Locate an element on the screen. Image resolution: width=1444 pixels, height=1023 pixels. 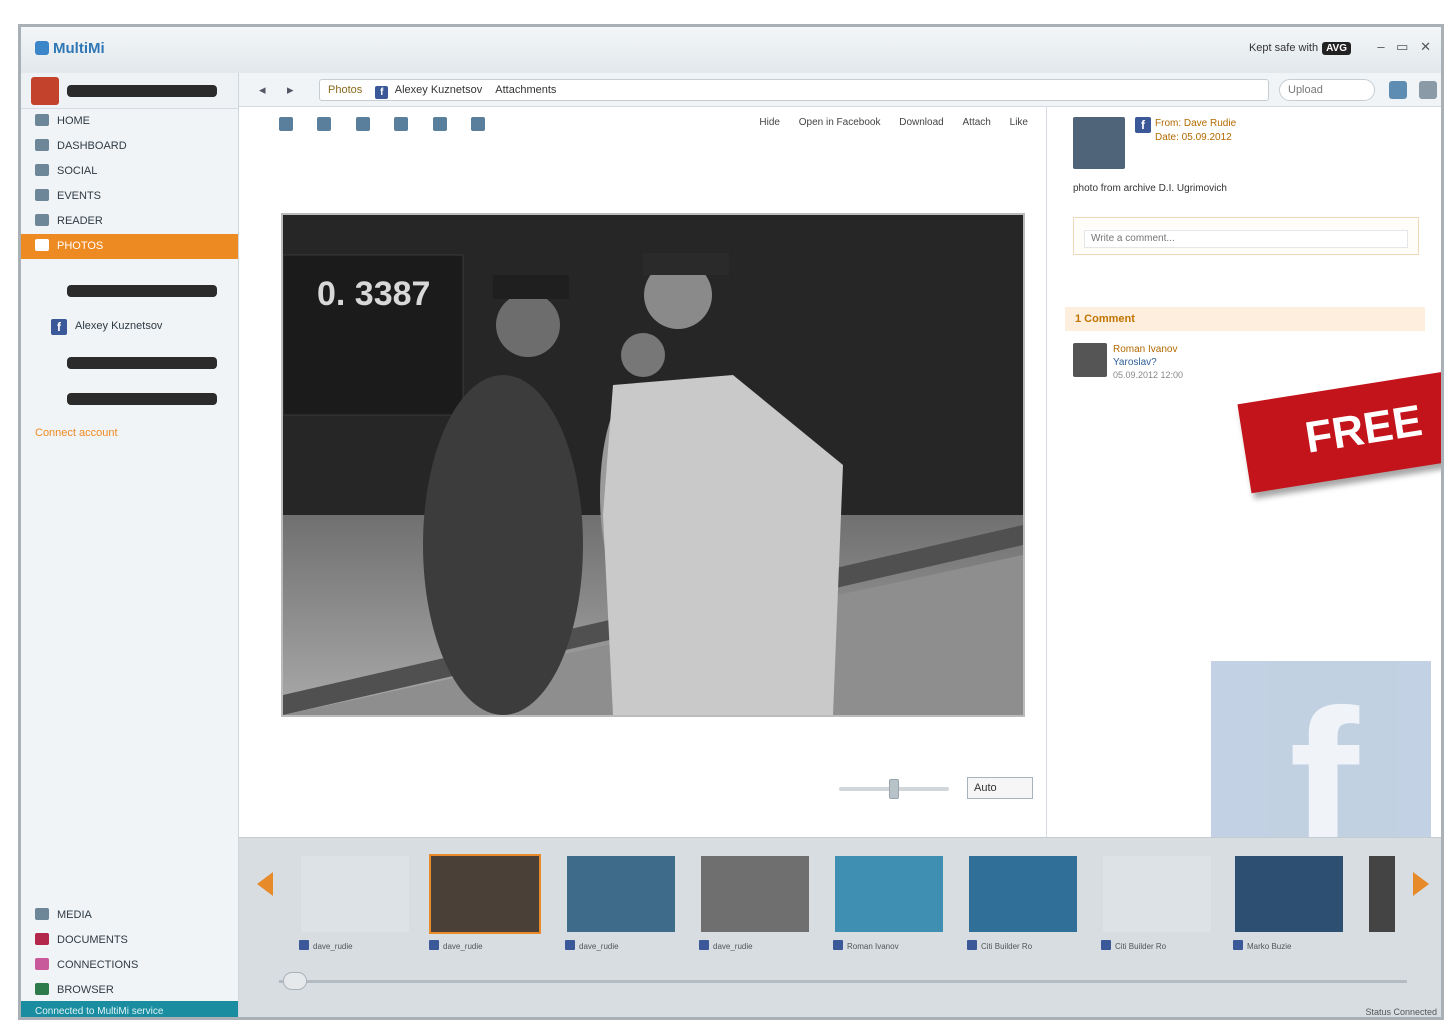
close-button: ✕ is located at coordinates (1425, 46).